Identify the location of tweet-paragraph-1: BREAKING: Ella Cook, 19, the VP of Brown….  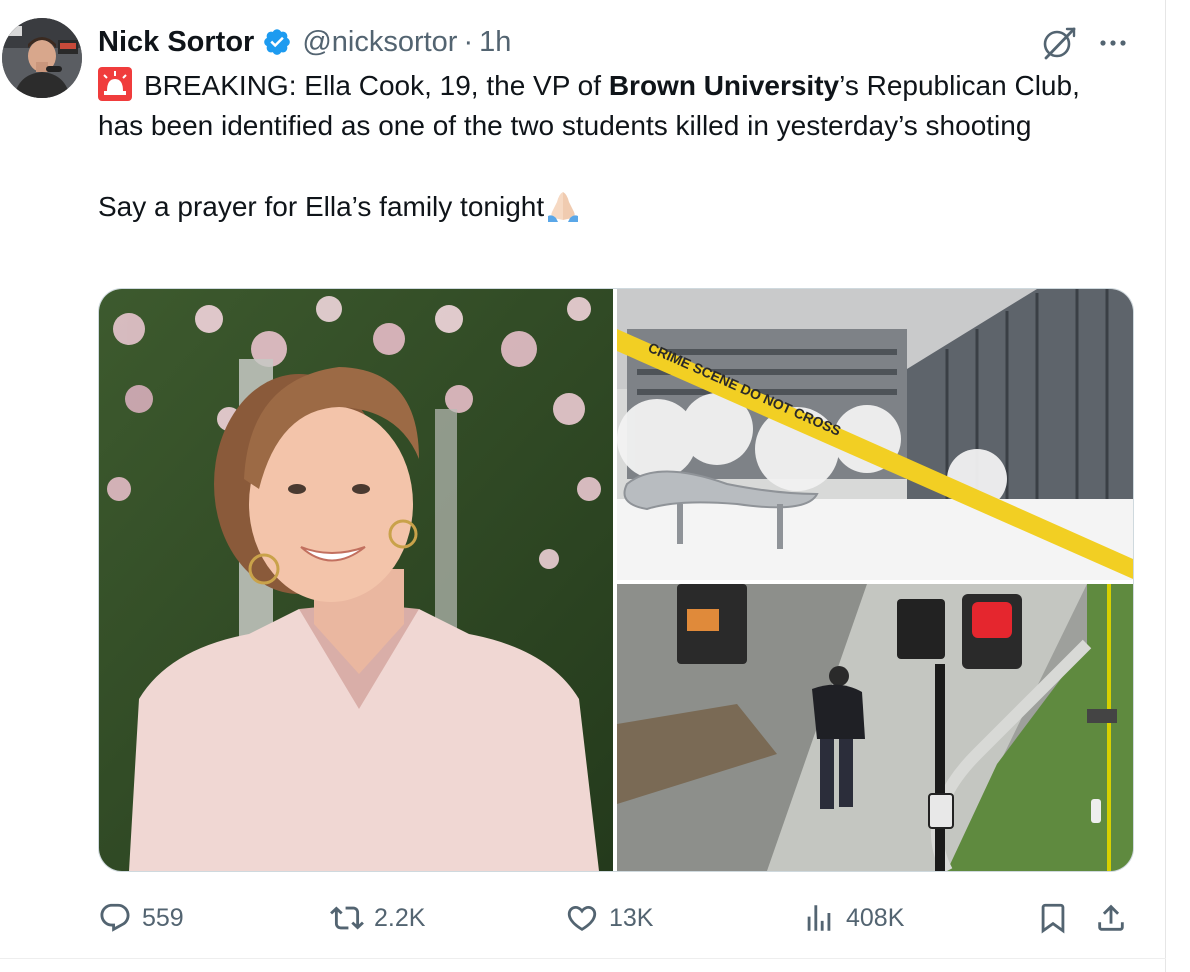
(613, 106).